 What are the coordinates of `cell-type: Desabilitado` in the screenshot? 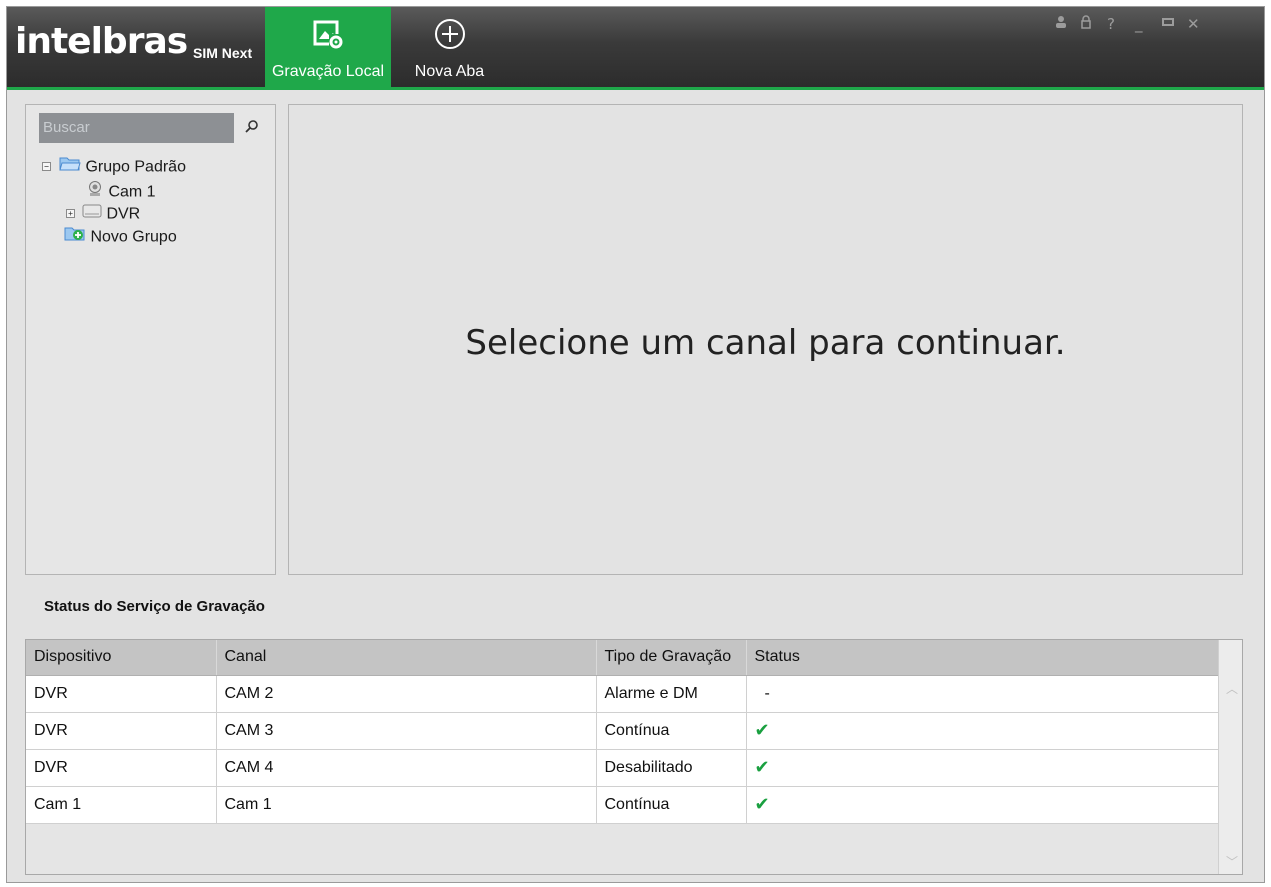 It's located at (671, 768).